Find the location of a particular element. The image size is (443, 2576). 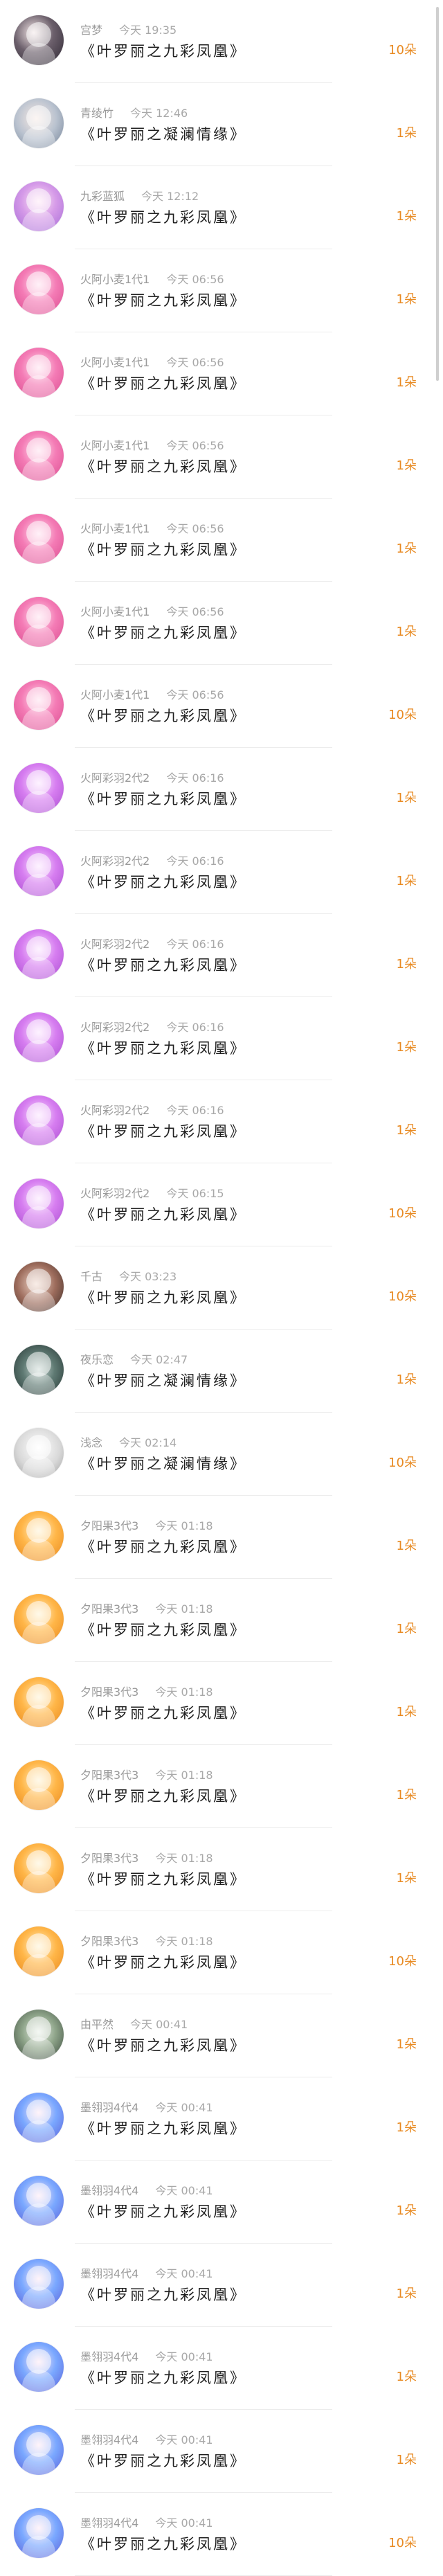

list-item: 火阿彩羽2代2 今天 06:15 《叶罗丽之九彩凤凰》 10朵 is located at coordinates (221, 1204).